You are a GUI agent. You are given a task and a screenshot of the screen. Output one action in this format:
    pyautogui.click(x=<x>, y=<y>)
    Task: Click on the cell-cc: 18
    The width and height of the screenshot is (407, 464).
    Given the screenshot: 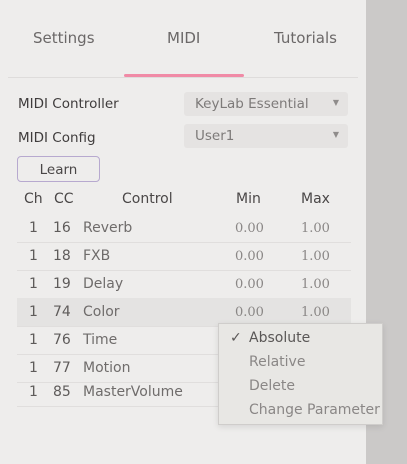 What is the action you would take?
    pyautogui.click(x=62, y=256)
    